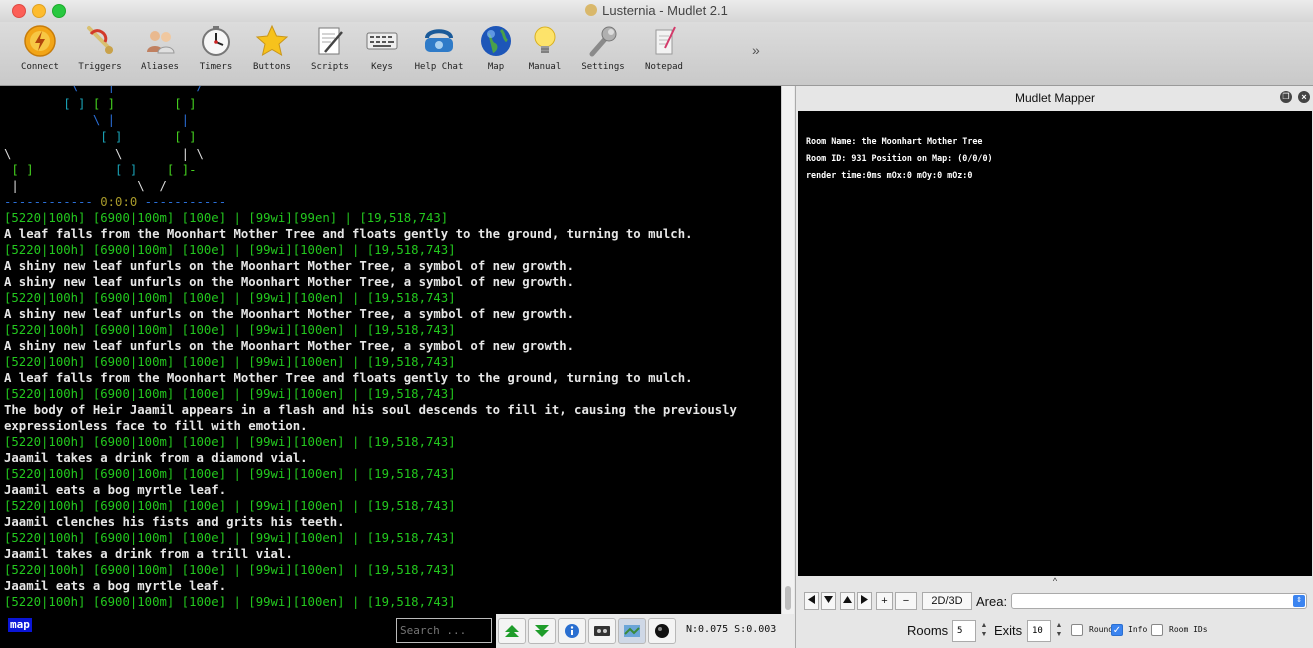  I want to click on pan-right-button, so click(864, 601).